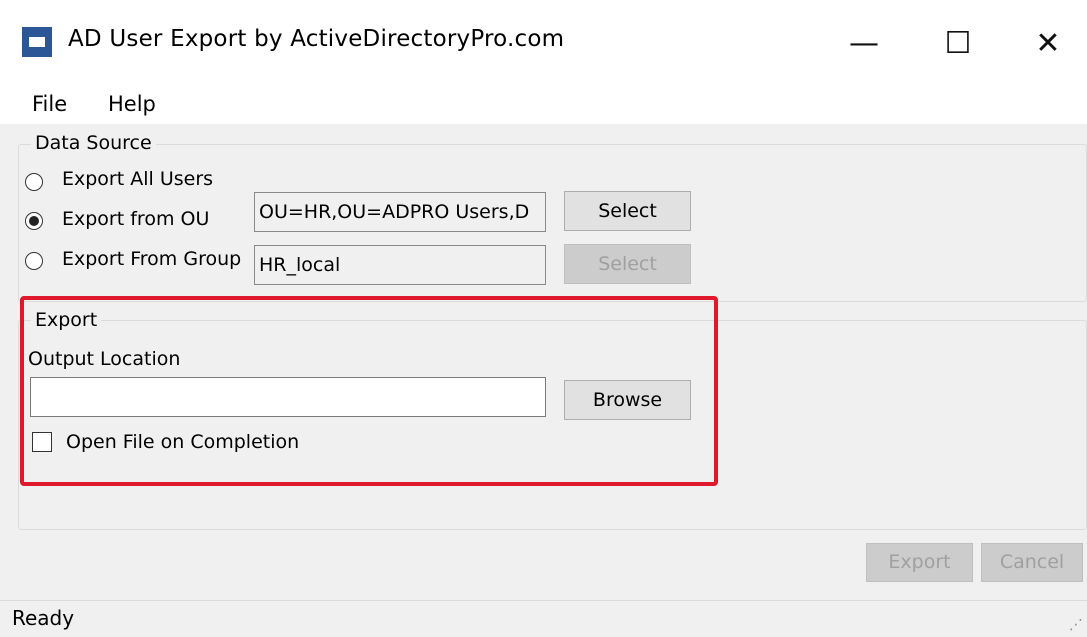 This screenshot has height=637, width=1087. Describe the element at coordinates (34, 221) in the screenshot. I see `export-from-ou-radio` at that location.